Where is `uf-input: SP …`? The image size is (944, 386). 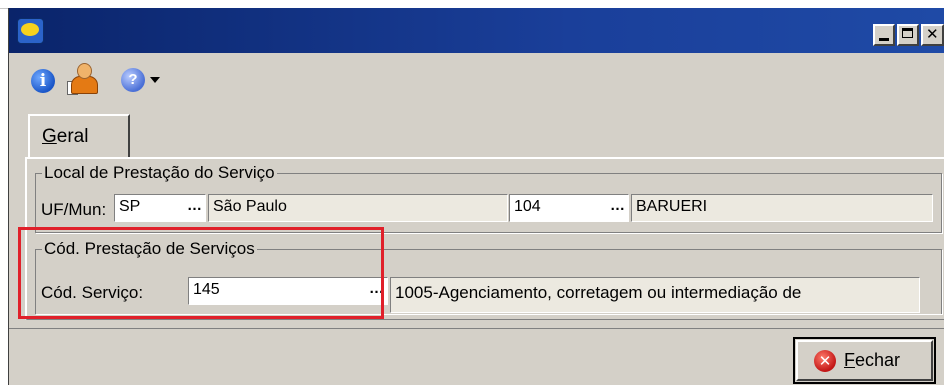 uf-input: SP … is located at coordinates (160, 208).